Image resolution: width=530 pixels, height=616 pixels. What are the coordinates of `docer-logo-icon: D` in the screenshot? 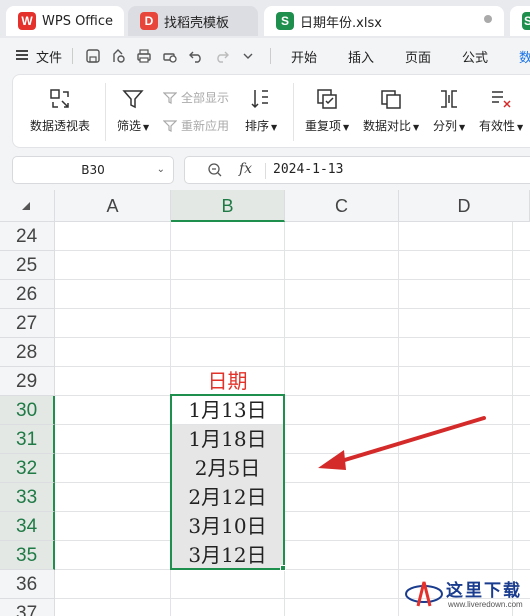 It's located at (149, 21).